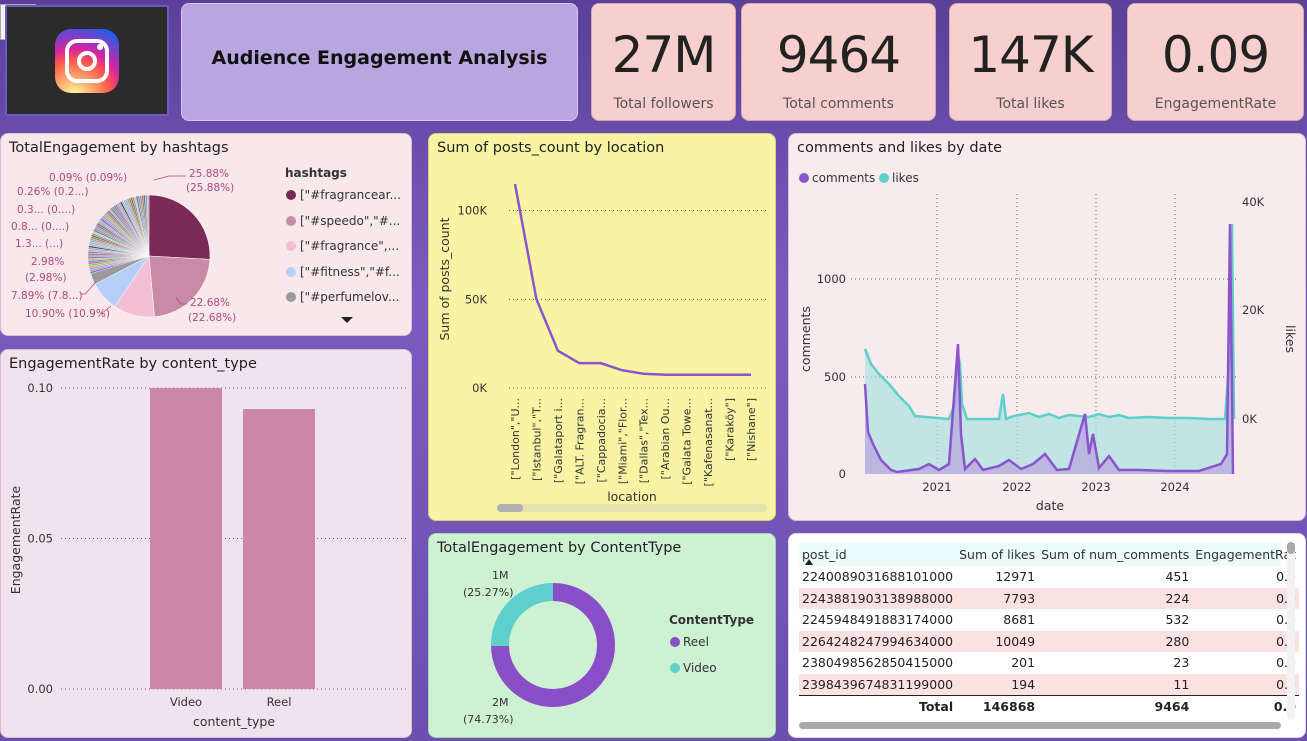 The width and height of the screenshot is (1307, 741). I want to click on total-label: Total, so click(878, 705).